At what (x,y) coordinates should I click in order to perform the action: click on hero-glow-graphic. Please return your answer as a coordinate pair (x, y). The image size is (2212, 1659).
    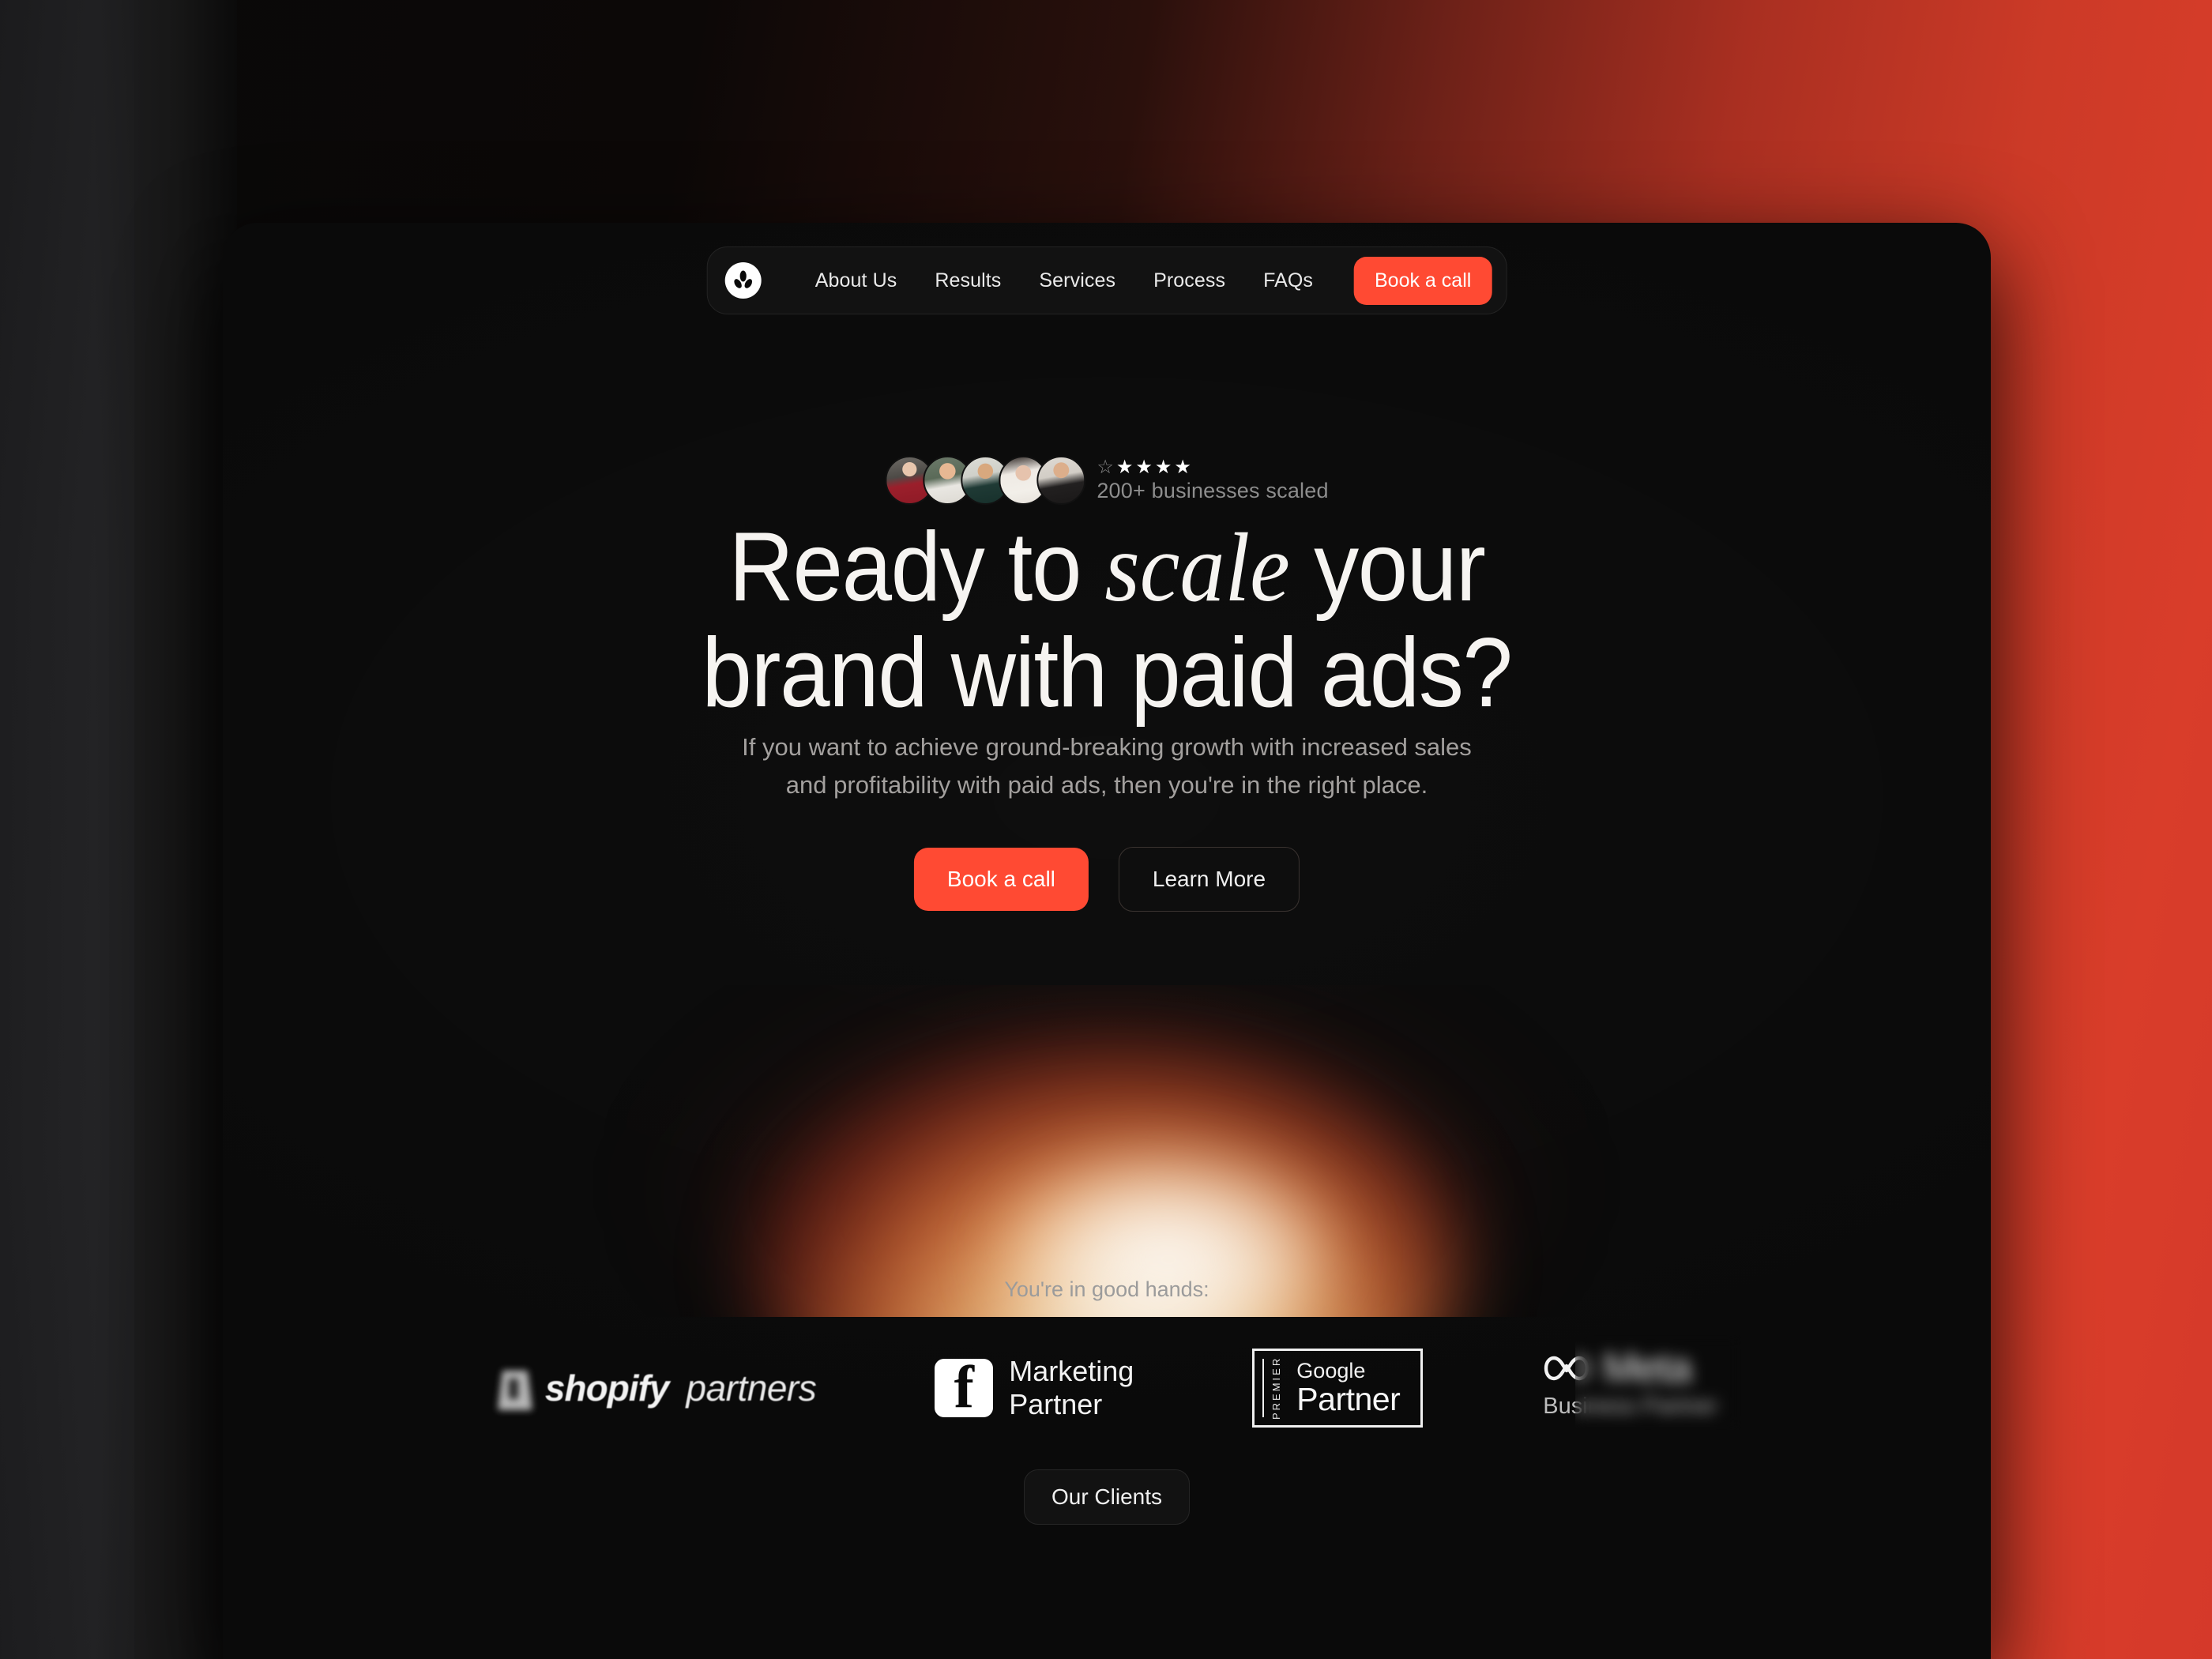
    Looking at the image, I should click on (1106, 1151).